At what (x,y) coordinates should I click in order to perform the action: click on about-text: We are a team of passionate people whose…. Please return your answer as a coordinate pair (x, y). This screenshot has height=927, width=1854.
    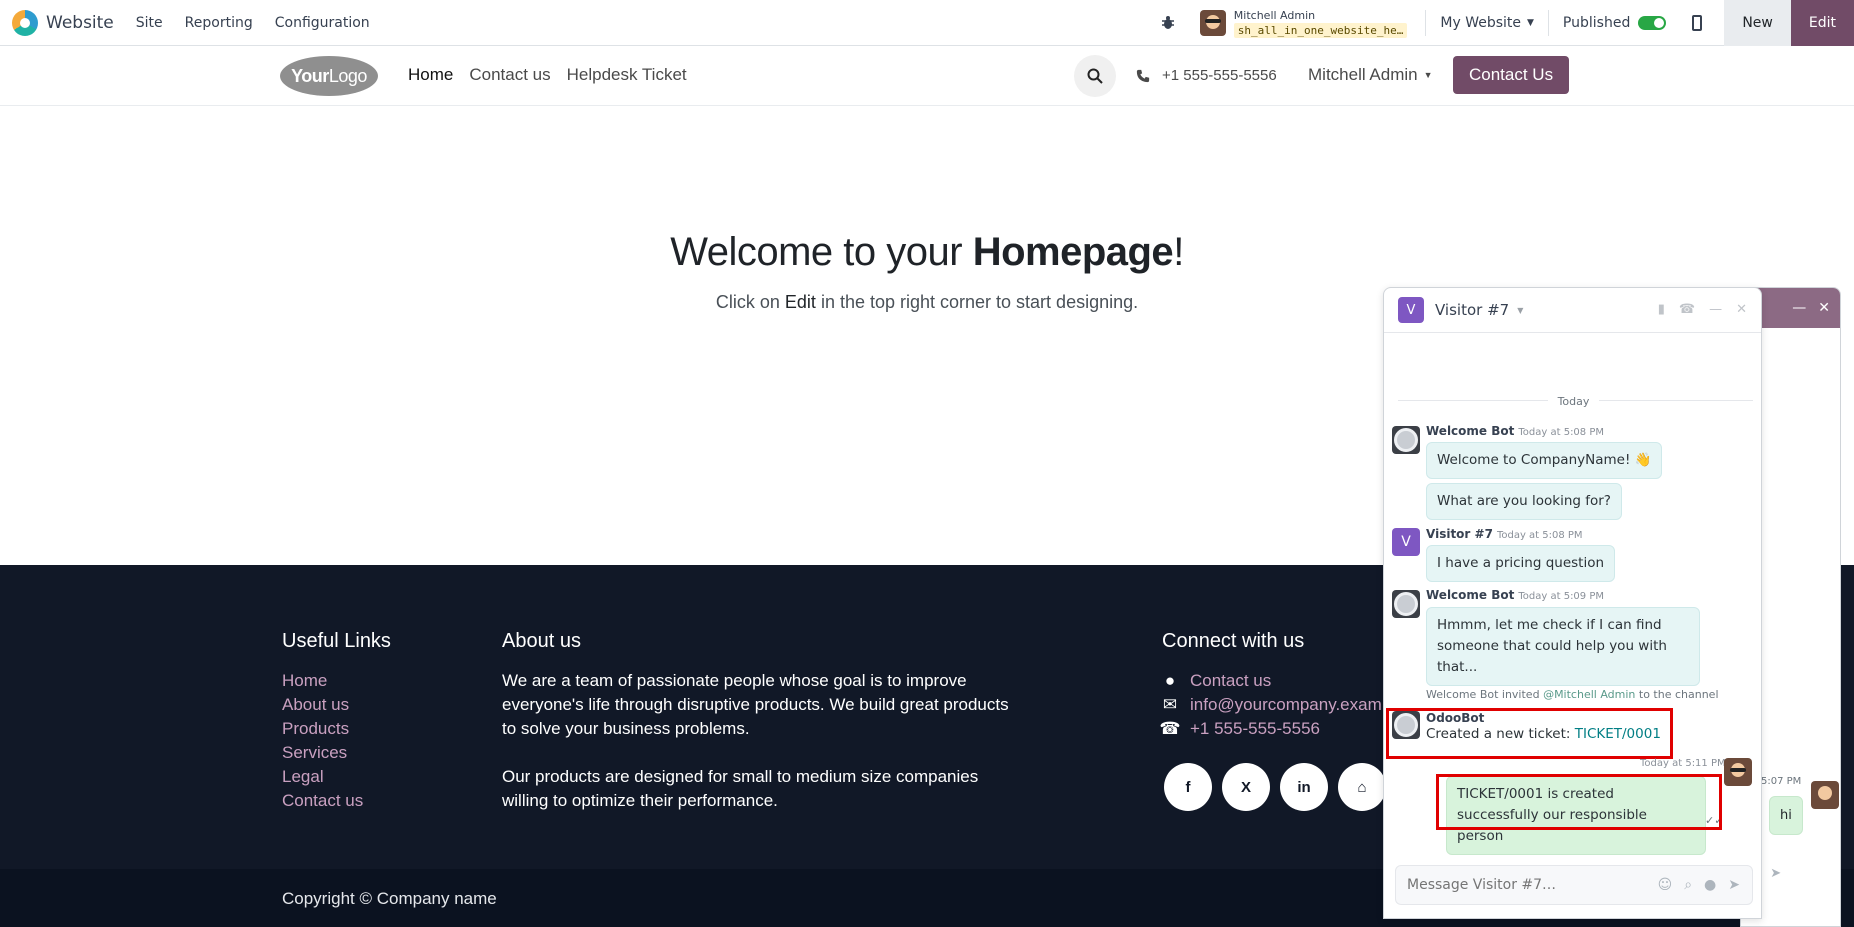
    Looking at the image, I should click on (762, 753).